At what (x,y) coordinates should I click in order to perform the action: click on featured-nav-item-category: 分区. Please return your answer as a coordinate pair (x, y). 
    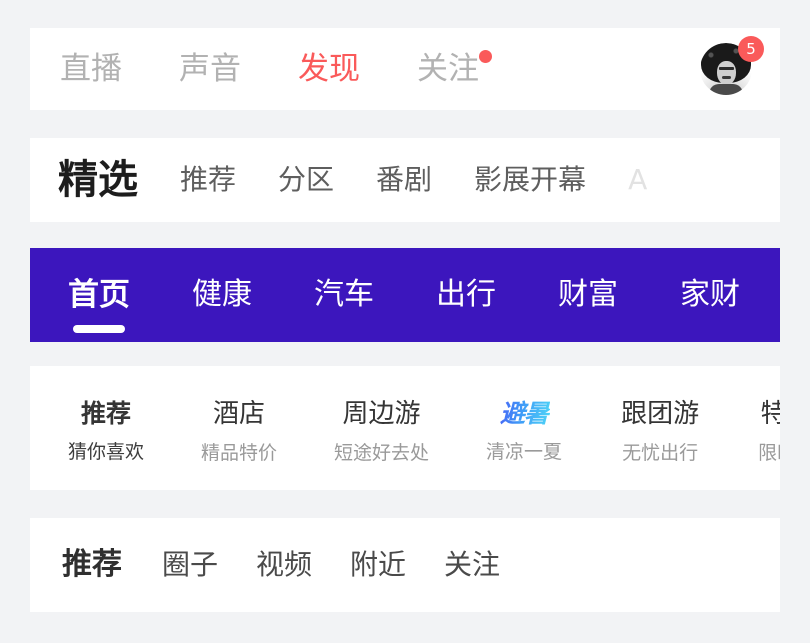
    Looking at the image, I should click on (306, 180).